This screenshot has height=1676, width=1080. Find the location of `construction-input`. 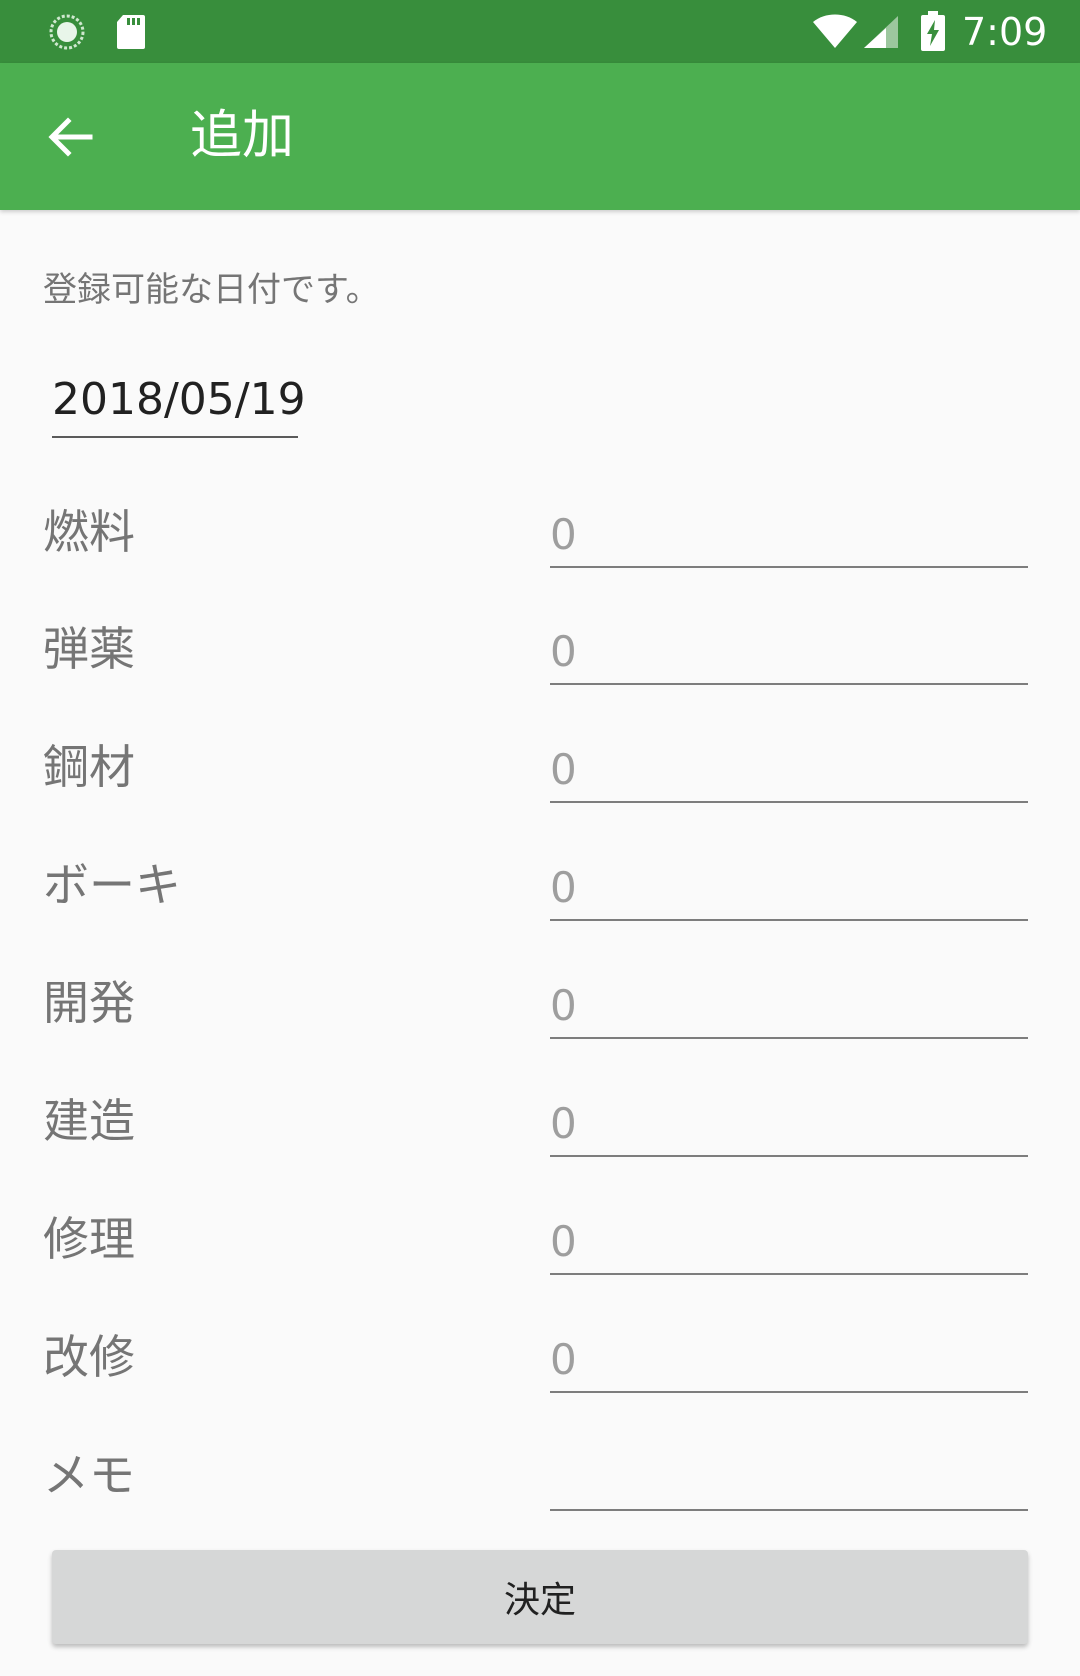

construction-input is located at coordinates (789, 1124).